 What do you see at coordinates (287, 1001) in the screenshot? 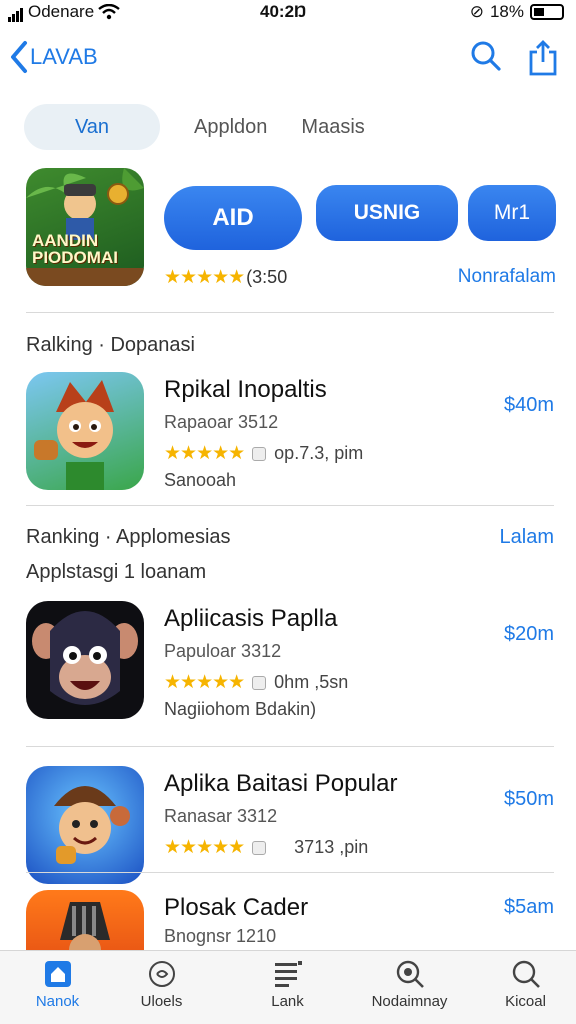
I see `tab-label: Lank` at bounding box center [287, 1001].